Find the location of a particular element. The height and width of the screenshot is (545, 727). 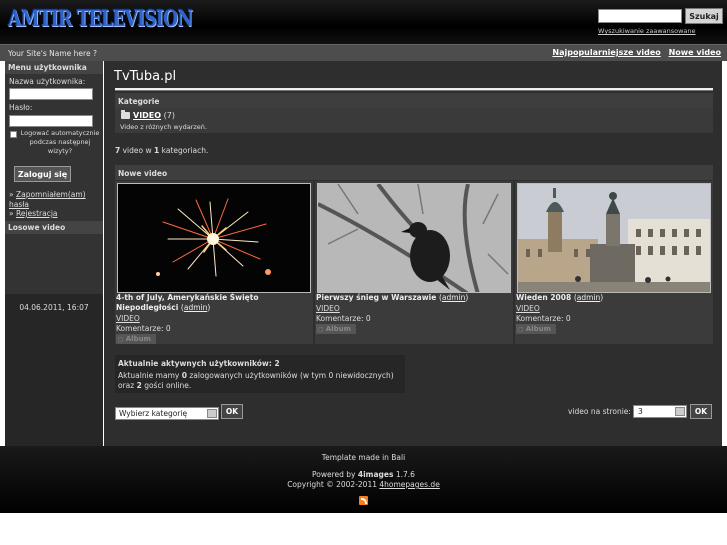

category-line: VIDEO (7) is located at coordinates (154, 115).